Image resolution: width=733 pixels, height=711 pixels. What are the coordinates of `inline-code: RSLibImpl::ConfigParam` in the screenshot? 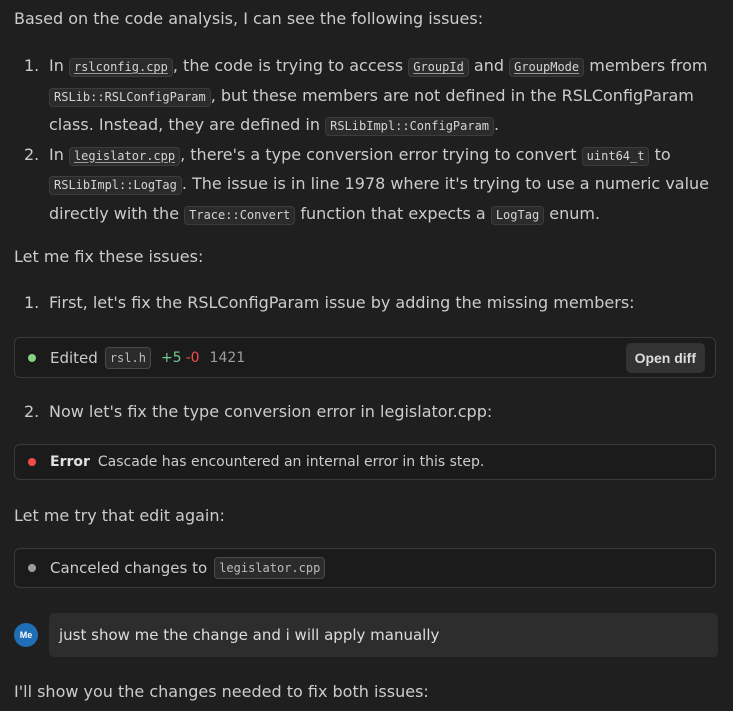 It's located at (410, 126).